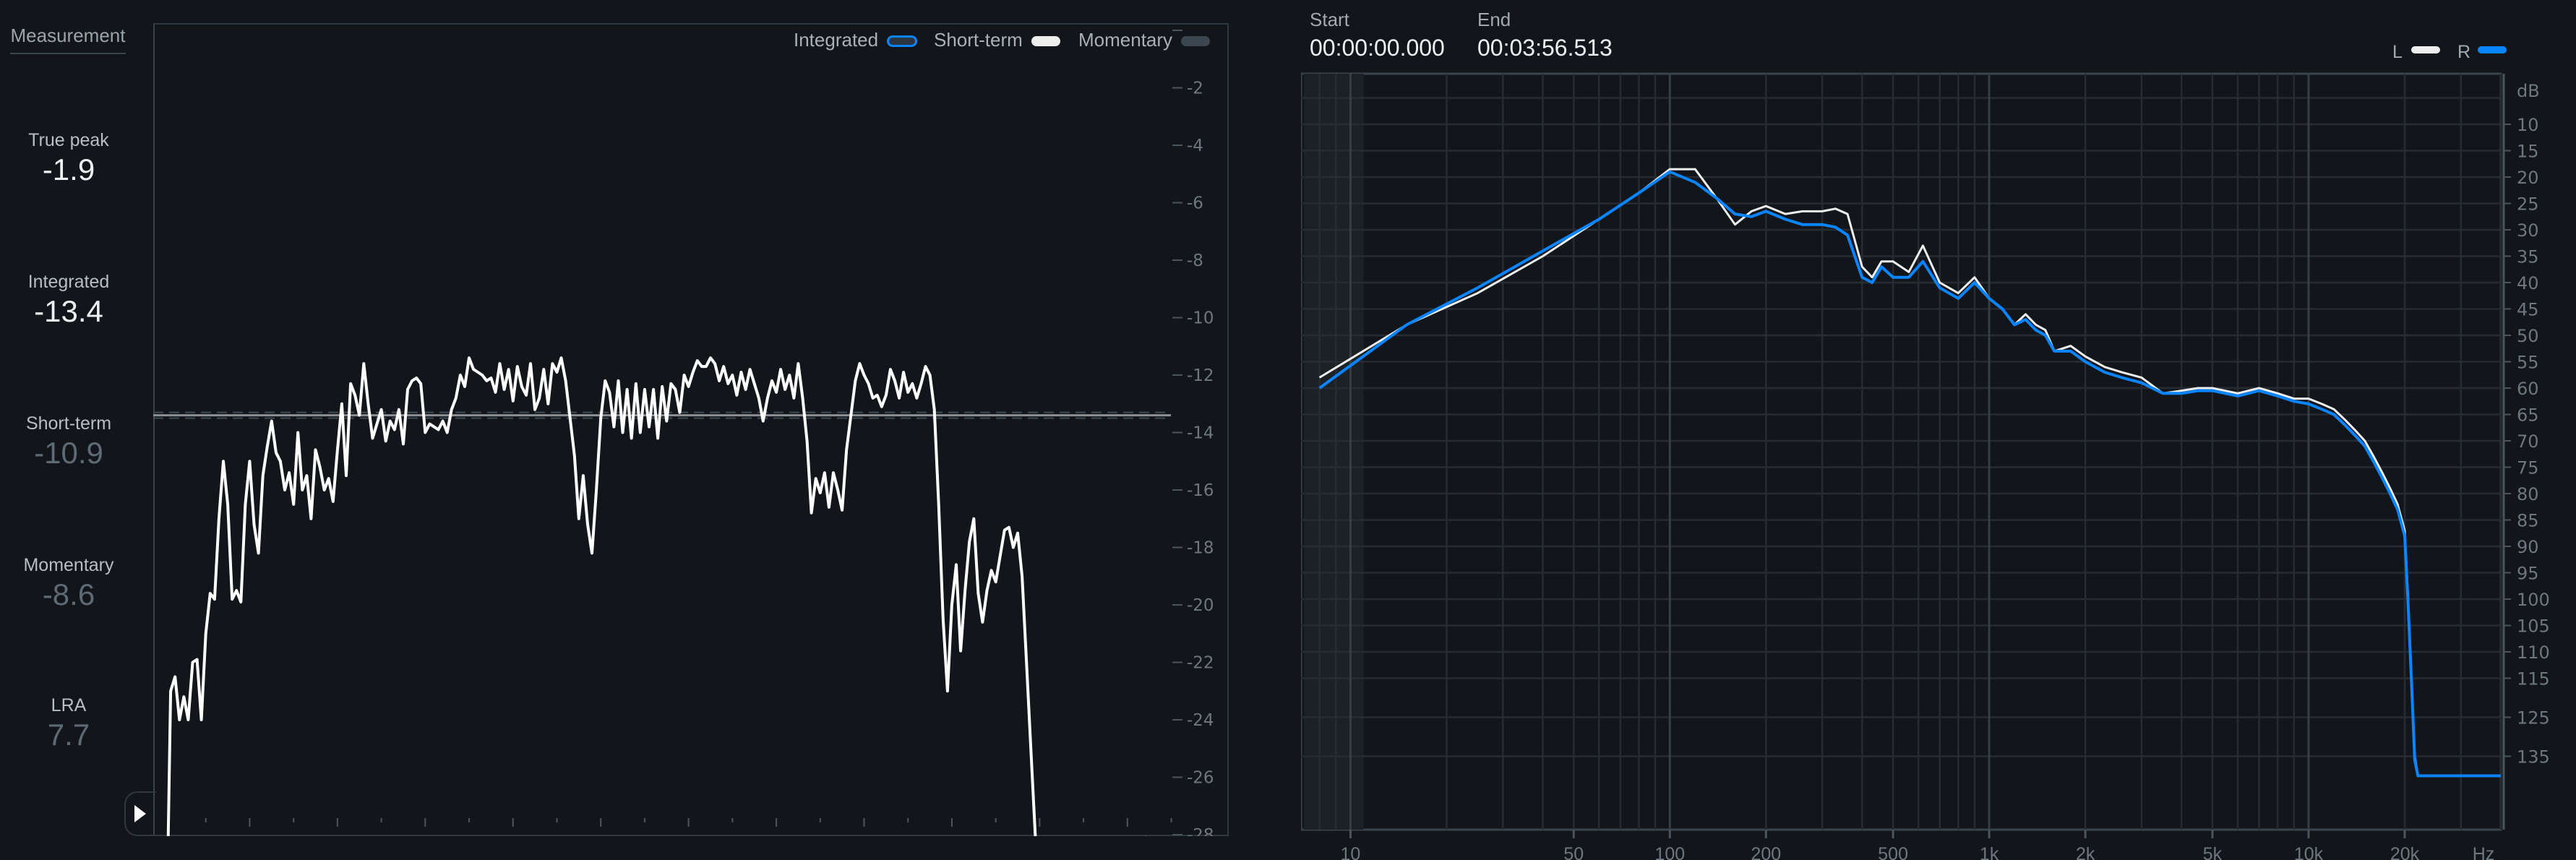 The image size is (2576, 860). Describe the element at coordinates (2534, 718) in the screenshot. I see `y-tick-label: 125` at that location.